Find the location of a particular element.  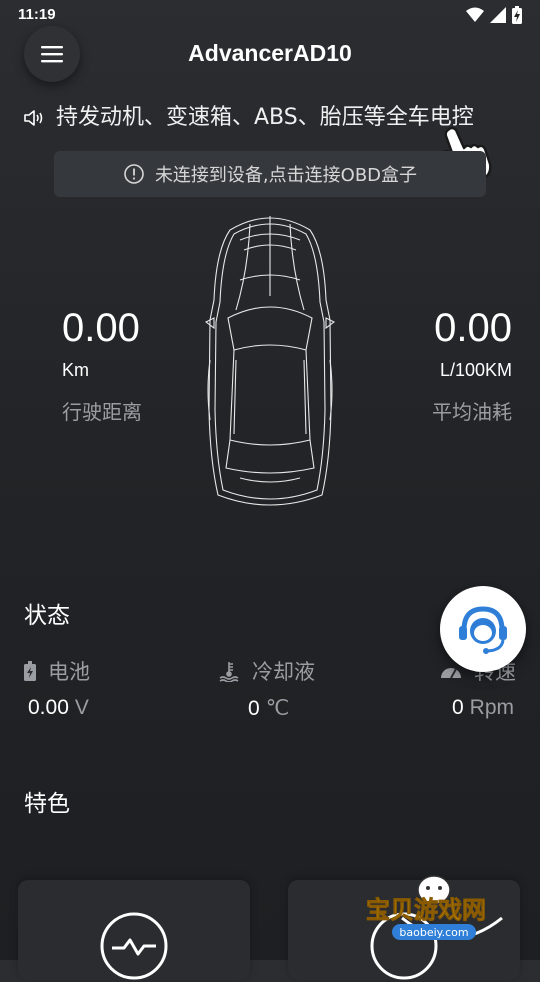

feature-card-diagnostics is located at coordinates (134, 930).